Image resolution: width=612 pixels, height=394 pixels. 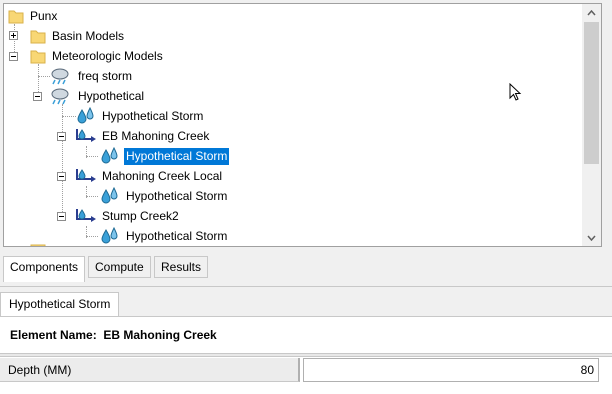 I want to click on tree-item-basin-models: Basin Models, so click(x=78, y=36).